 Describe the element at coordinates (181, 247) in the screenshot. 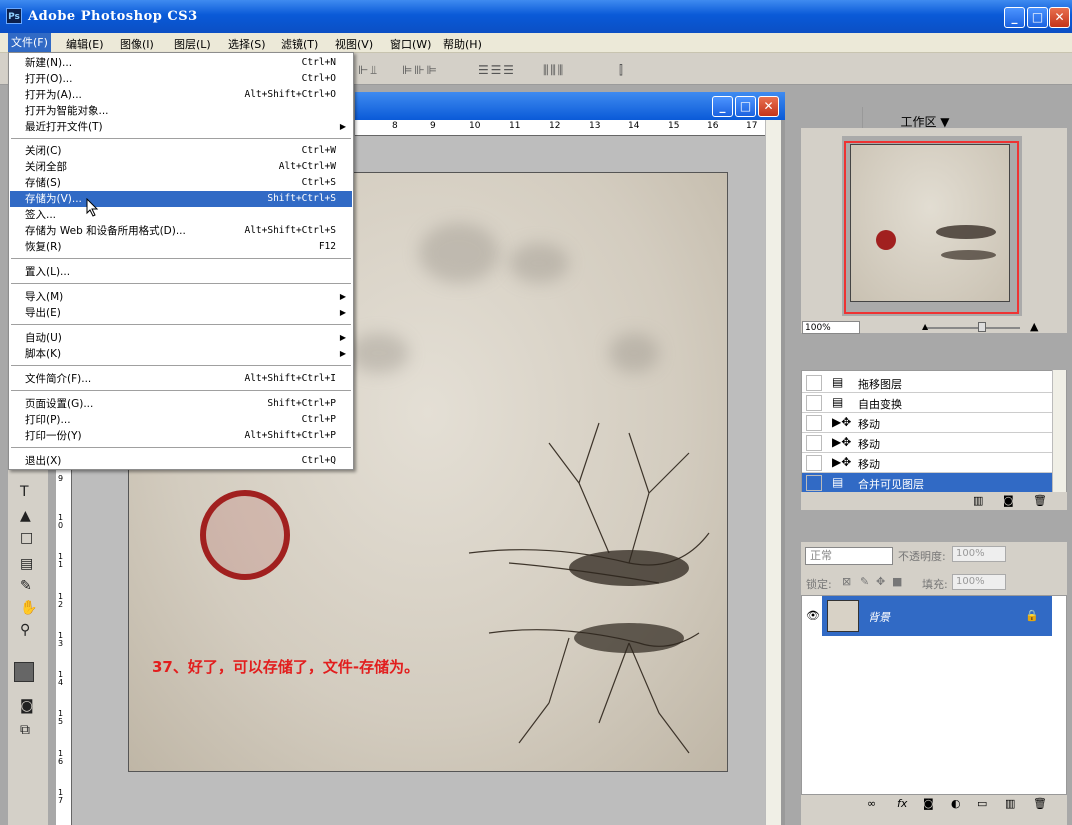

I see `menu-item-revert: 恢复(R) F12` at that location.